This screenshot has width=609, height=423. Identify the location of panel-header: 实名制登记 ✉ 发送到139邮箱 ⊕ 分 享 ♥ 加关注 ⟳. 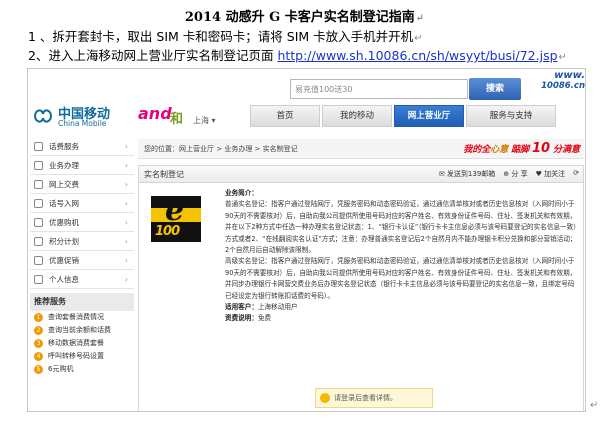
(361, 174).